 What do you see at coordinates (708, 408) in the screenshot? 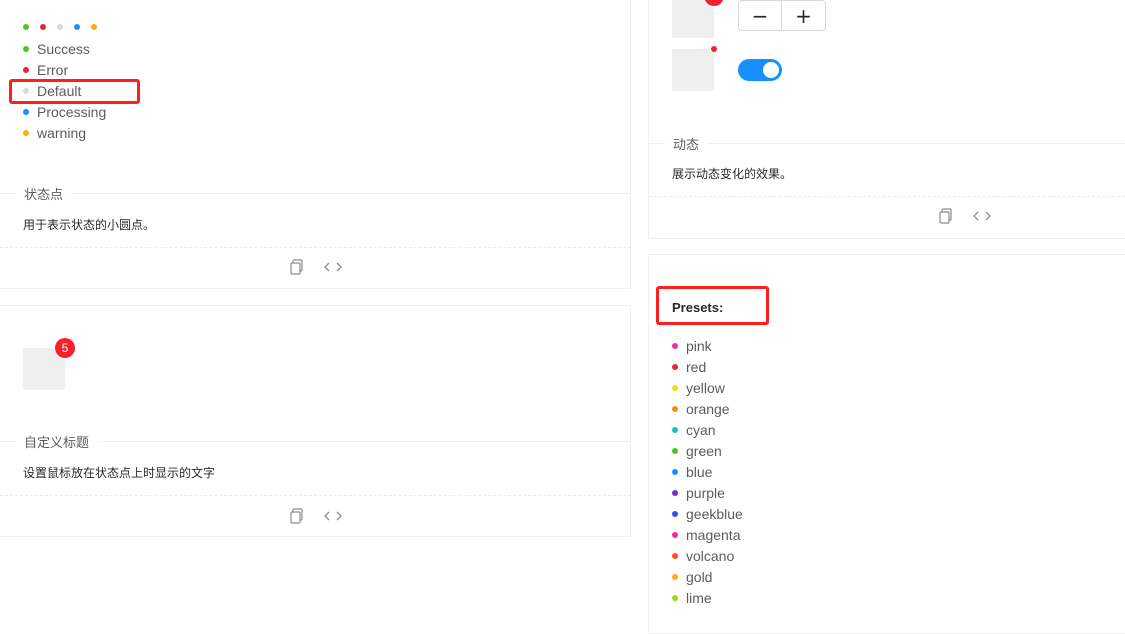
I see `preset-label: orange` at bounding box center [708, 408].